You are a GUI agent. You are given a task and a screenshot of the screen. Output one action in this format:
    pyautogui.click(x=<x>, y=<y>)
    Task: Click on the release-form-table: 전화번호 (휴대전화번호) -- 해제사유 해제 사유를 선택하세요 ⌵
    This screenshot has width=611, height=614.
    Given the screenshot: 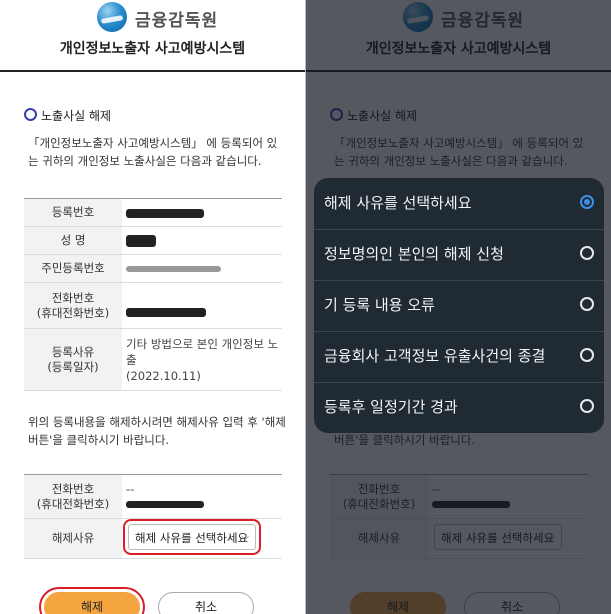 What is the action you would take?
    pyautogui.click(x=153, y=516)
    